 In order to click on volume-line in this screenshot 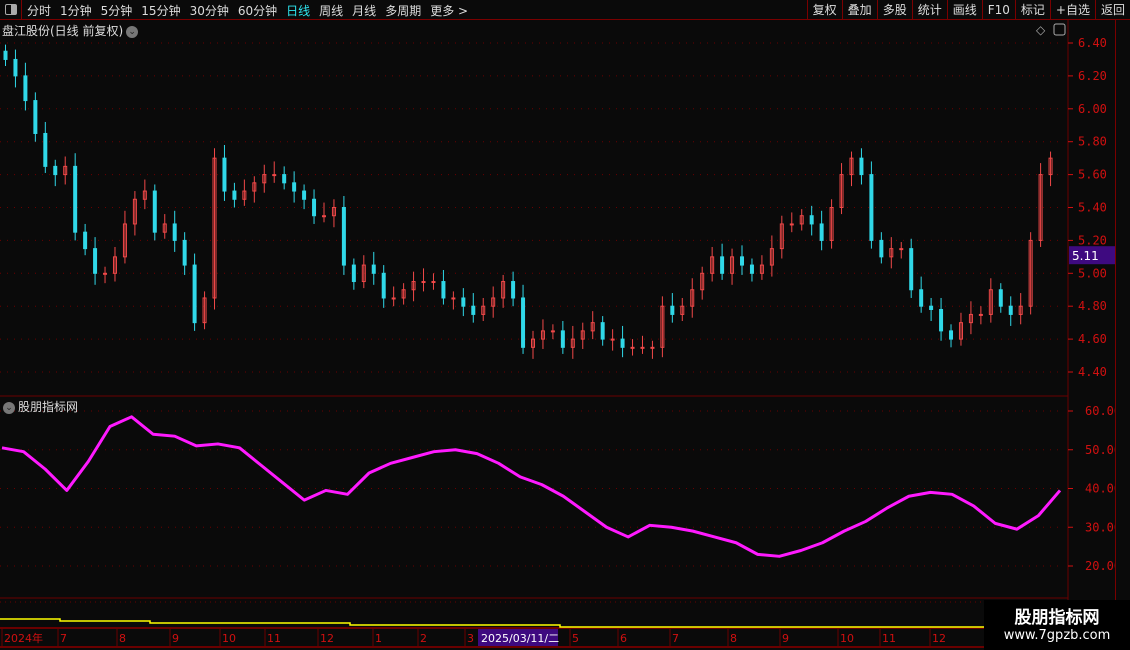, I will do `click(534, 623)`.